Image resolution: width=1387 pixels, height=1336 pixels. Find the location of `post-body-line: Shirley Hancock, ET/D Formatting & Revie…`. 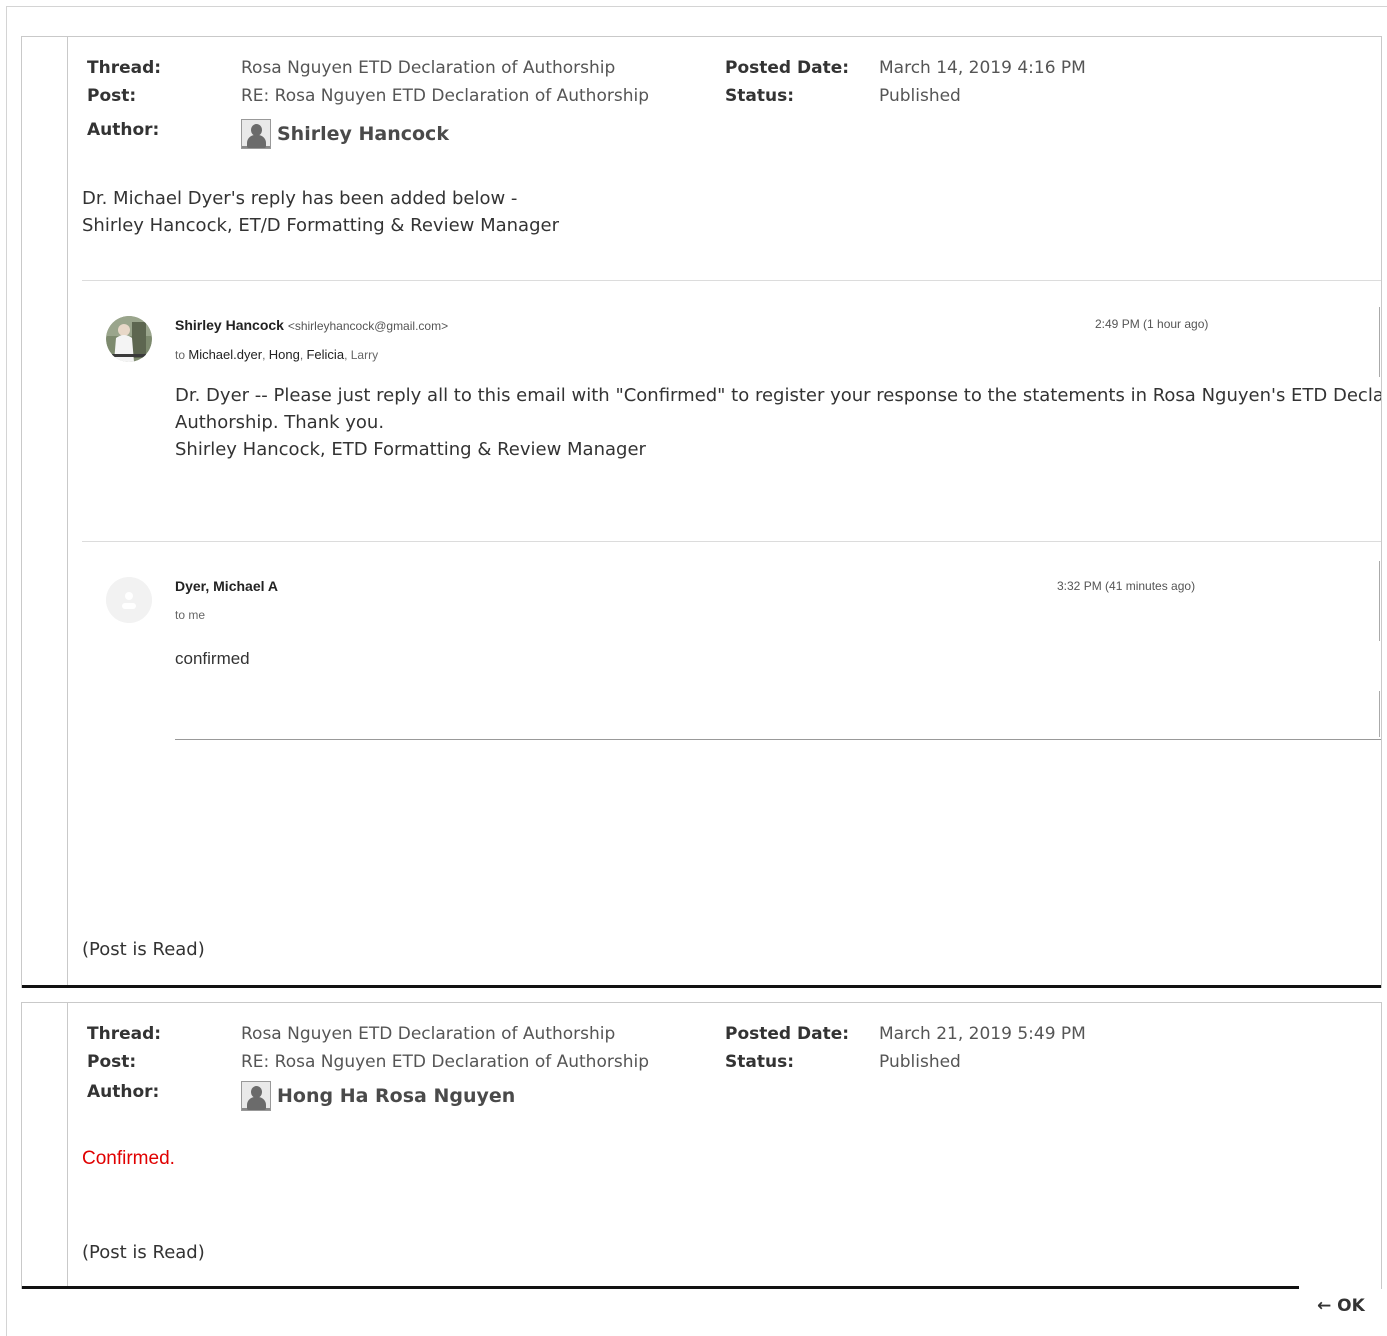

post-body-line: Shirley Hancock, ET/D Formatting & Revie… is located at coordinates (320, 225).